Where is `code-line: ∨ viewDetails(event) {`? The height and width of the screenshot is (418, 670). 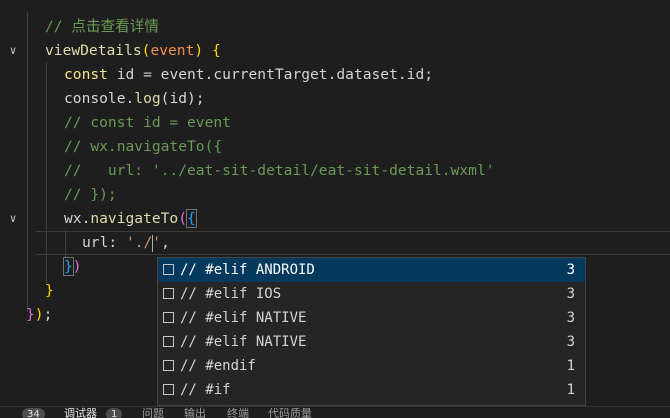
code-line: ∨ viewDetails(event) { is located at coordinates (110, 51).